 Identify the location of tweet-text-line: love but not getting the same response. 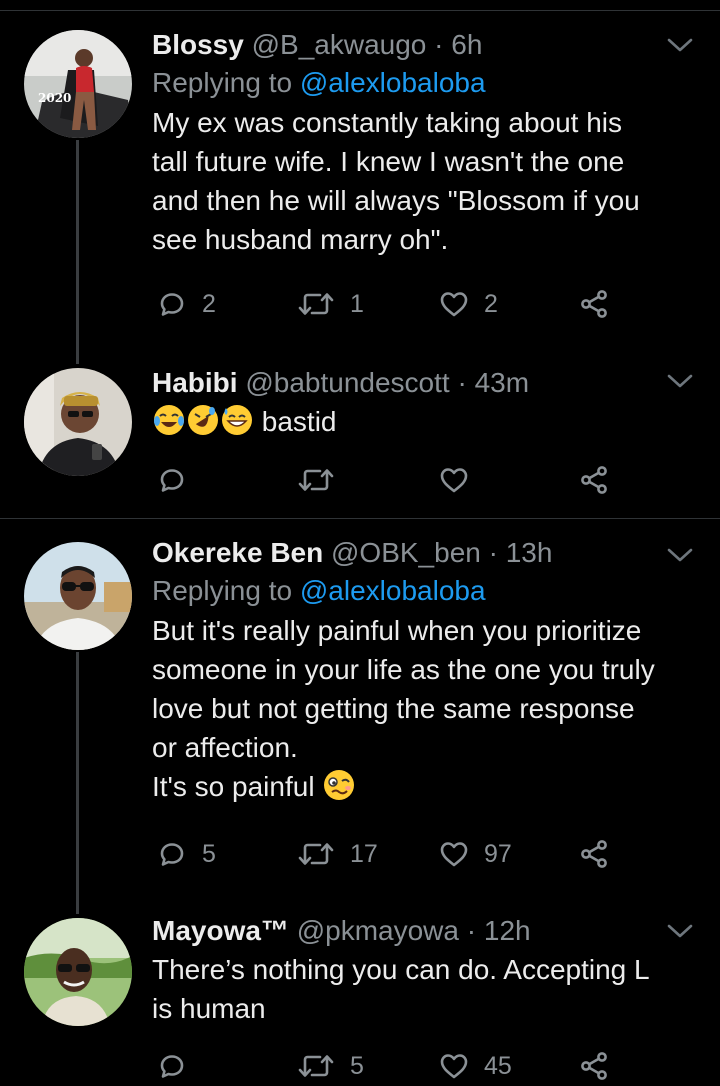
(393, 708).